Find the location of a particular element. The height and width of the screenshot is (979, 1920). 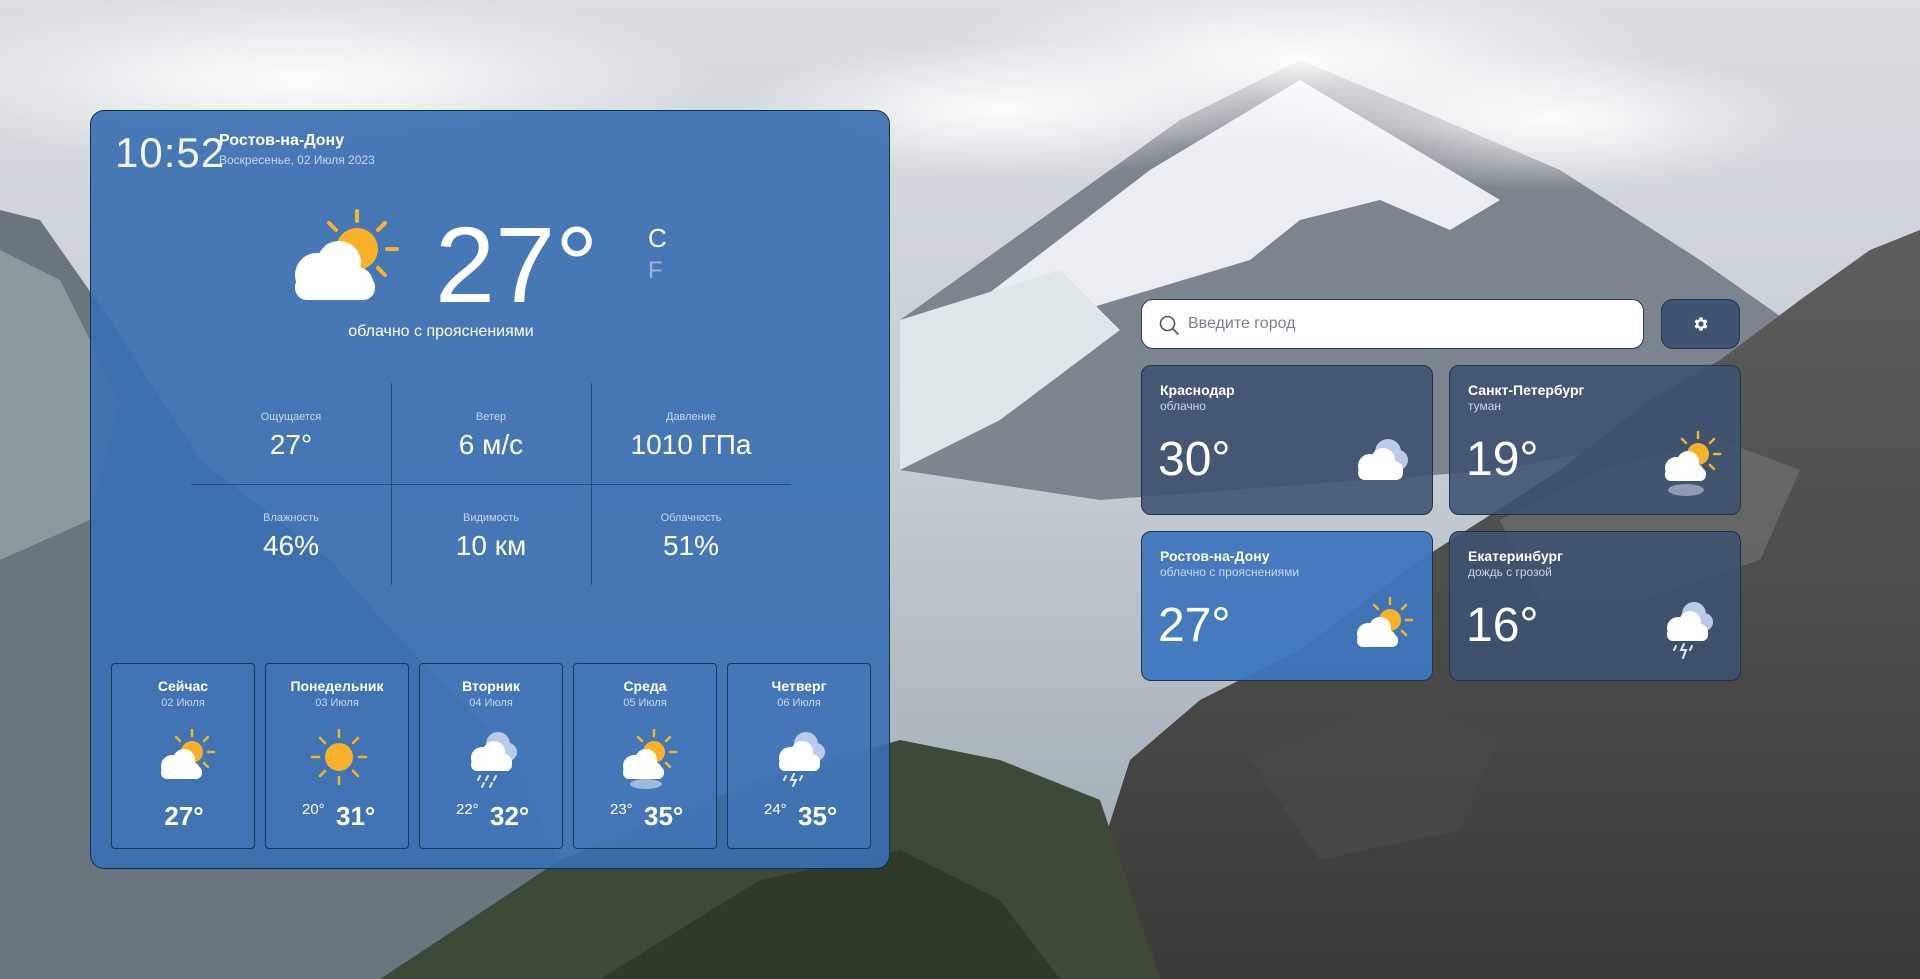

unit-celsius-toggle: C is located at coordinates (657, 238).